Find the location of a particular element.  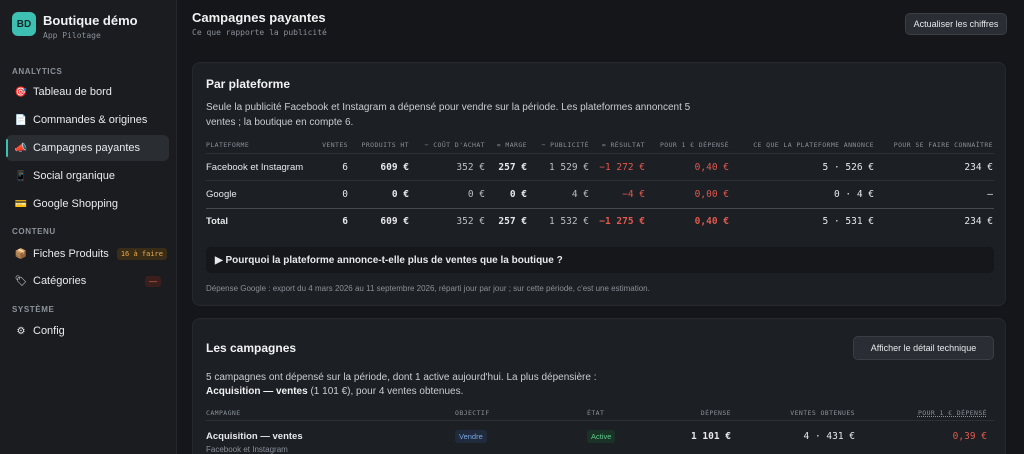

table-cell: — is located at coordinates (990, 194).